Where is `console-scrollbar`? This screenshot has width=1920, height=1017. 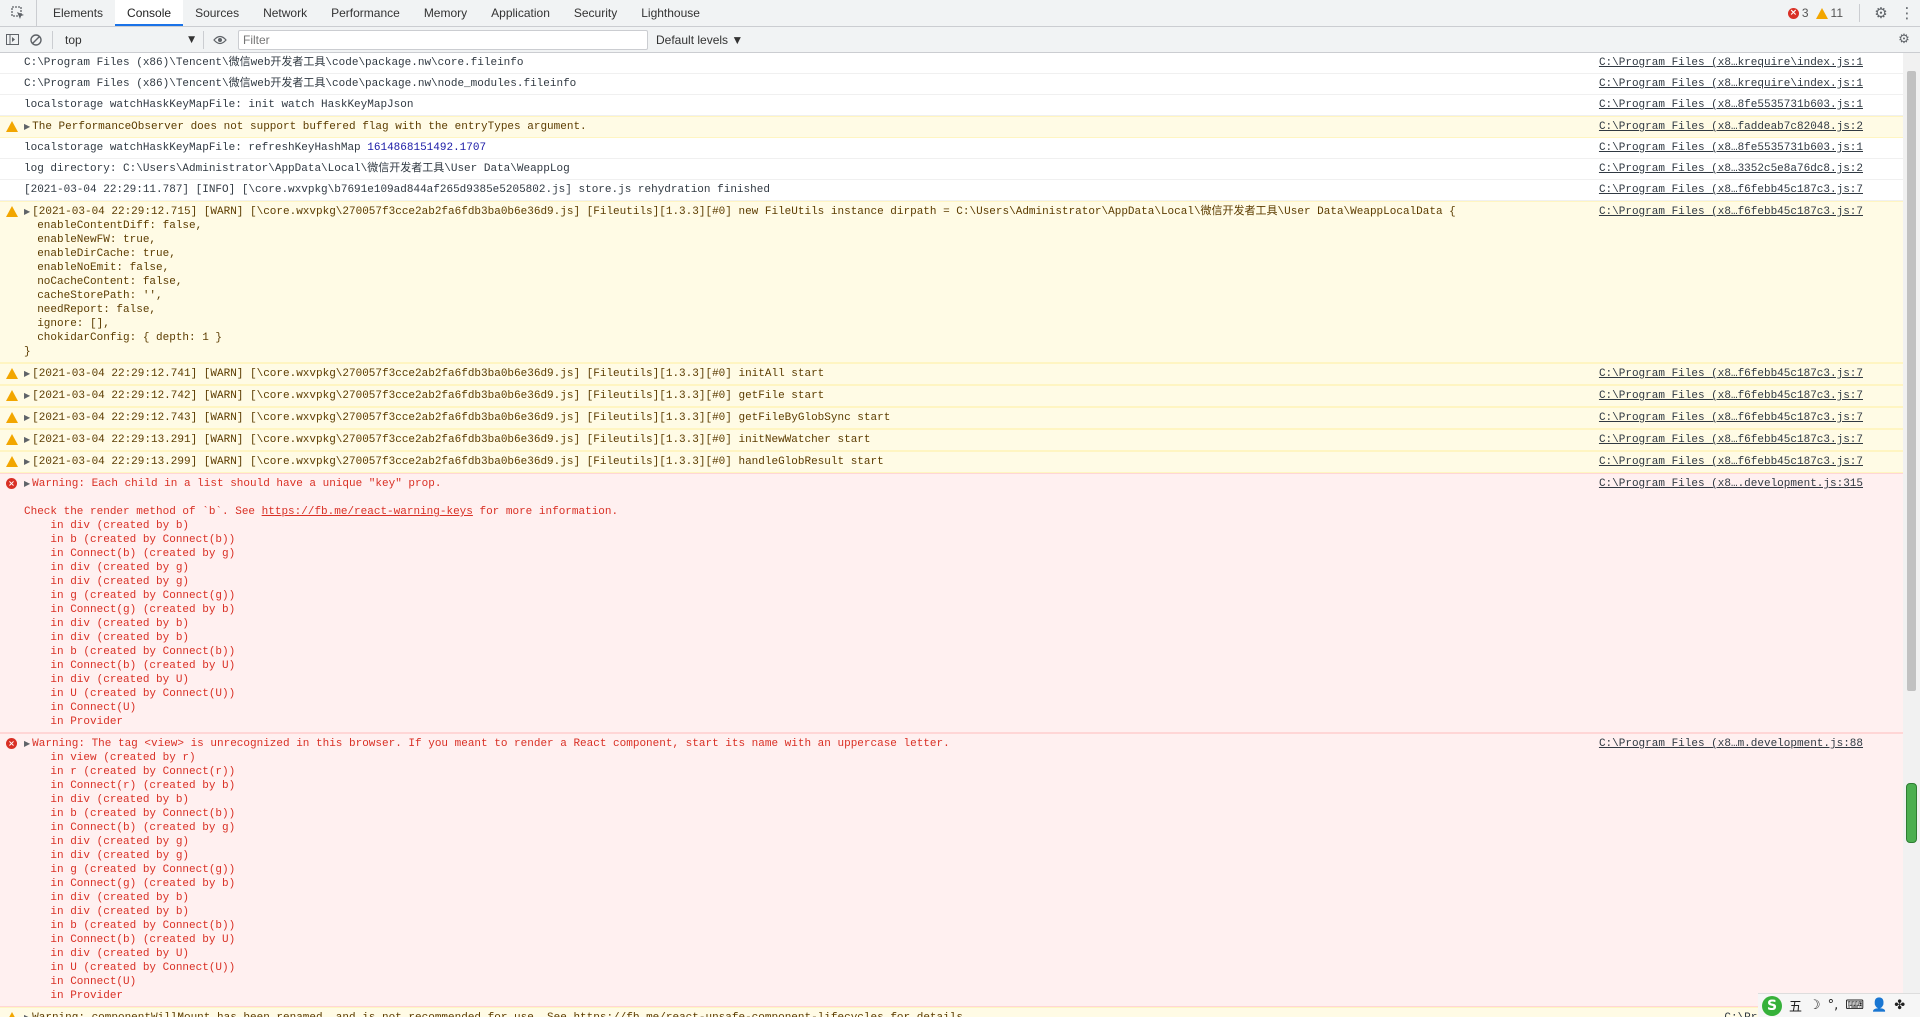 console-scrollbar is located at coordinates (1911, 535).